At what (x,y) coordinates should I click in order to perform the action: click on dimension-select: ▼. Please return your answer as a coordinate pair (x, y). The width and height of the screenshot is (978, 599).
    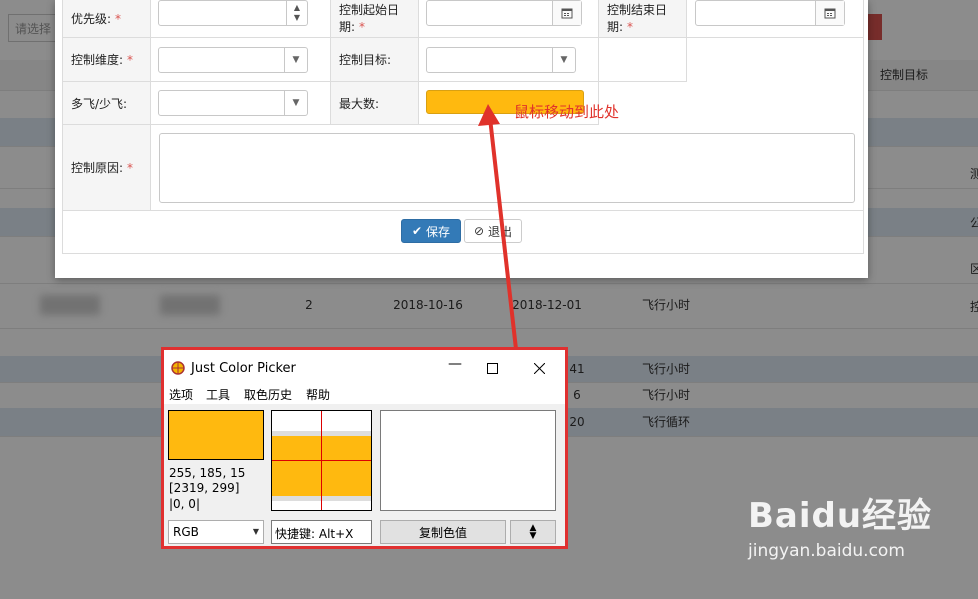
    Looking at the image, I should click on (233, 60).